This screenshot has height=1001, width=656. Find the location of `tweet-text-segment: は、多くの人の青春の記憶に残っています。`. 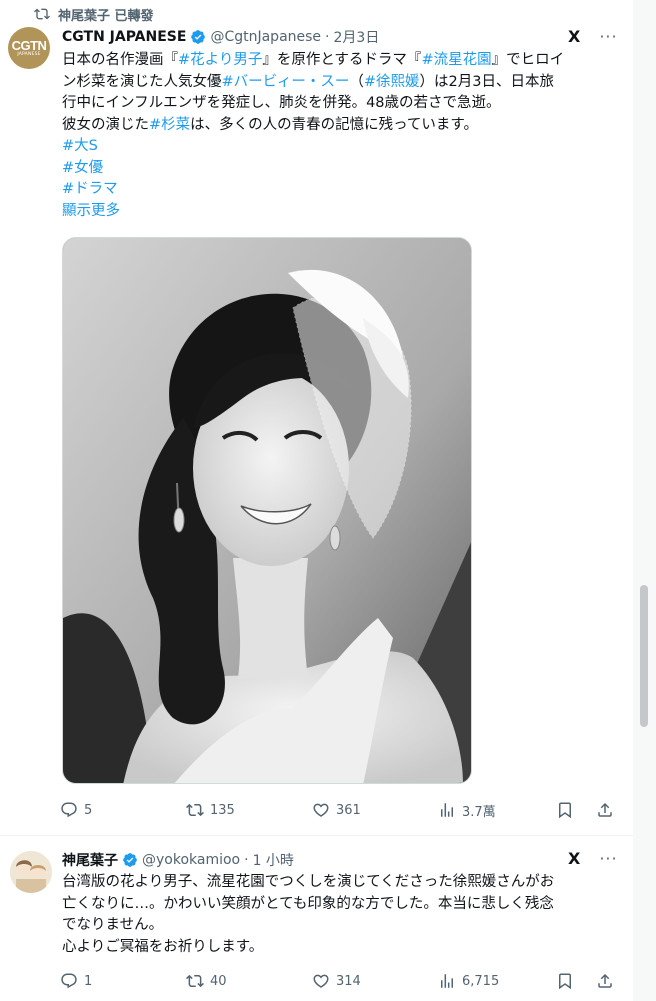

tweet-text-segment: は、多くの人の青春の記憶に残っています。 is located at coordinates (334, 124).